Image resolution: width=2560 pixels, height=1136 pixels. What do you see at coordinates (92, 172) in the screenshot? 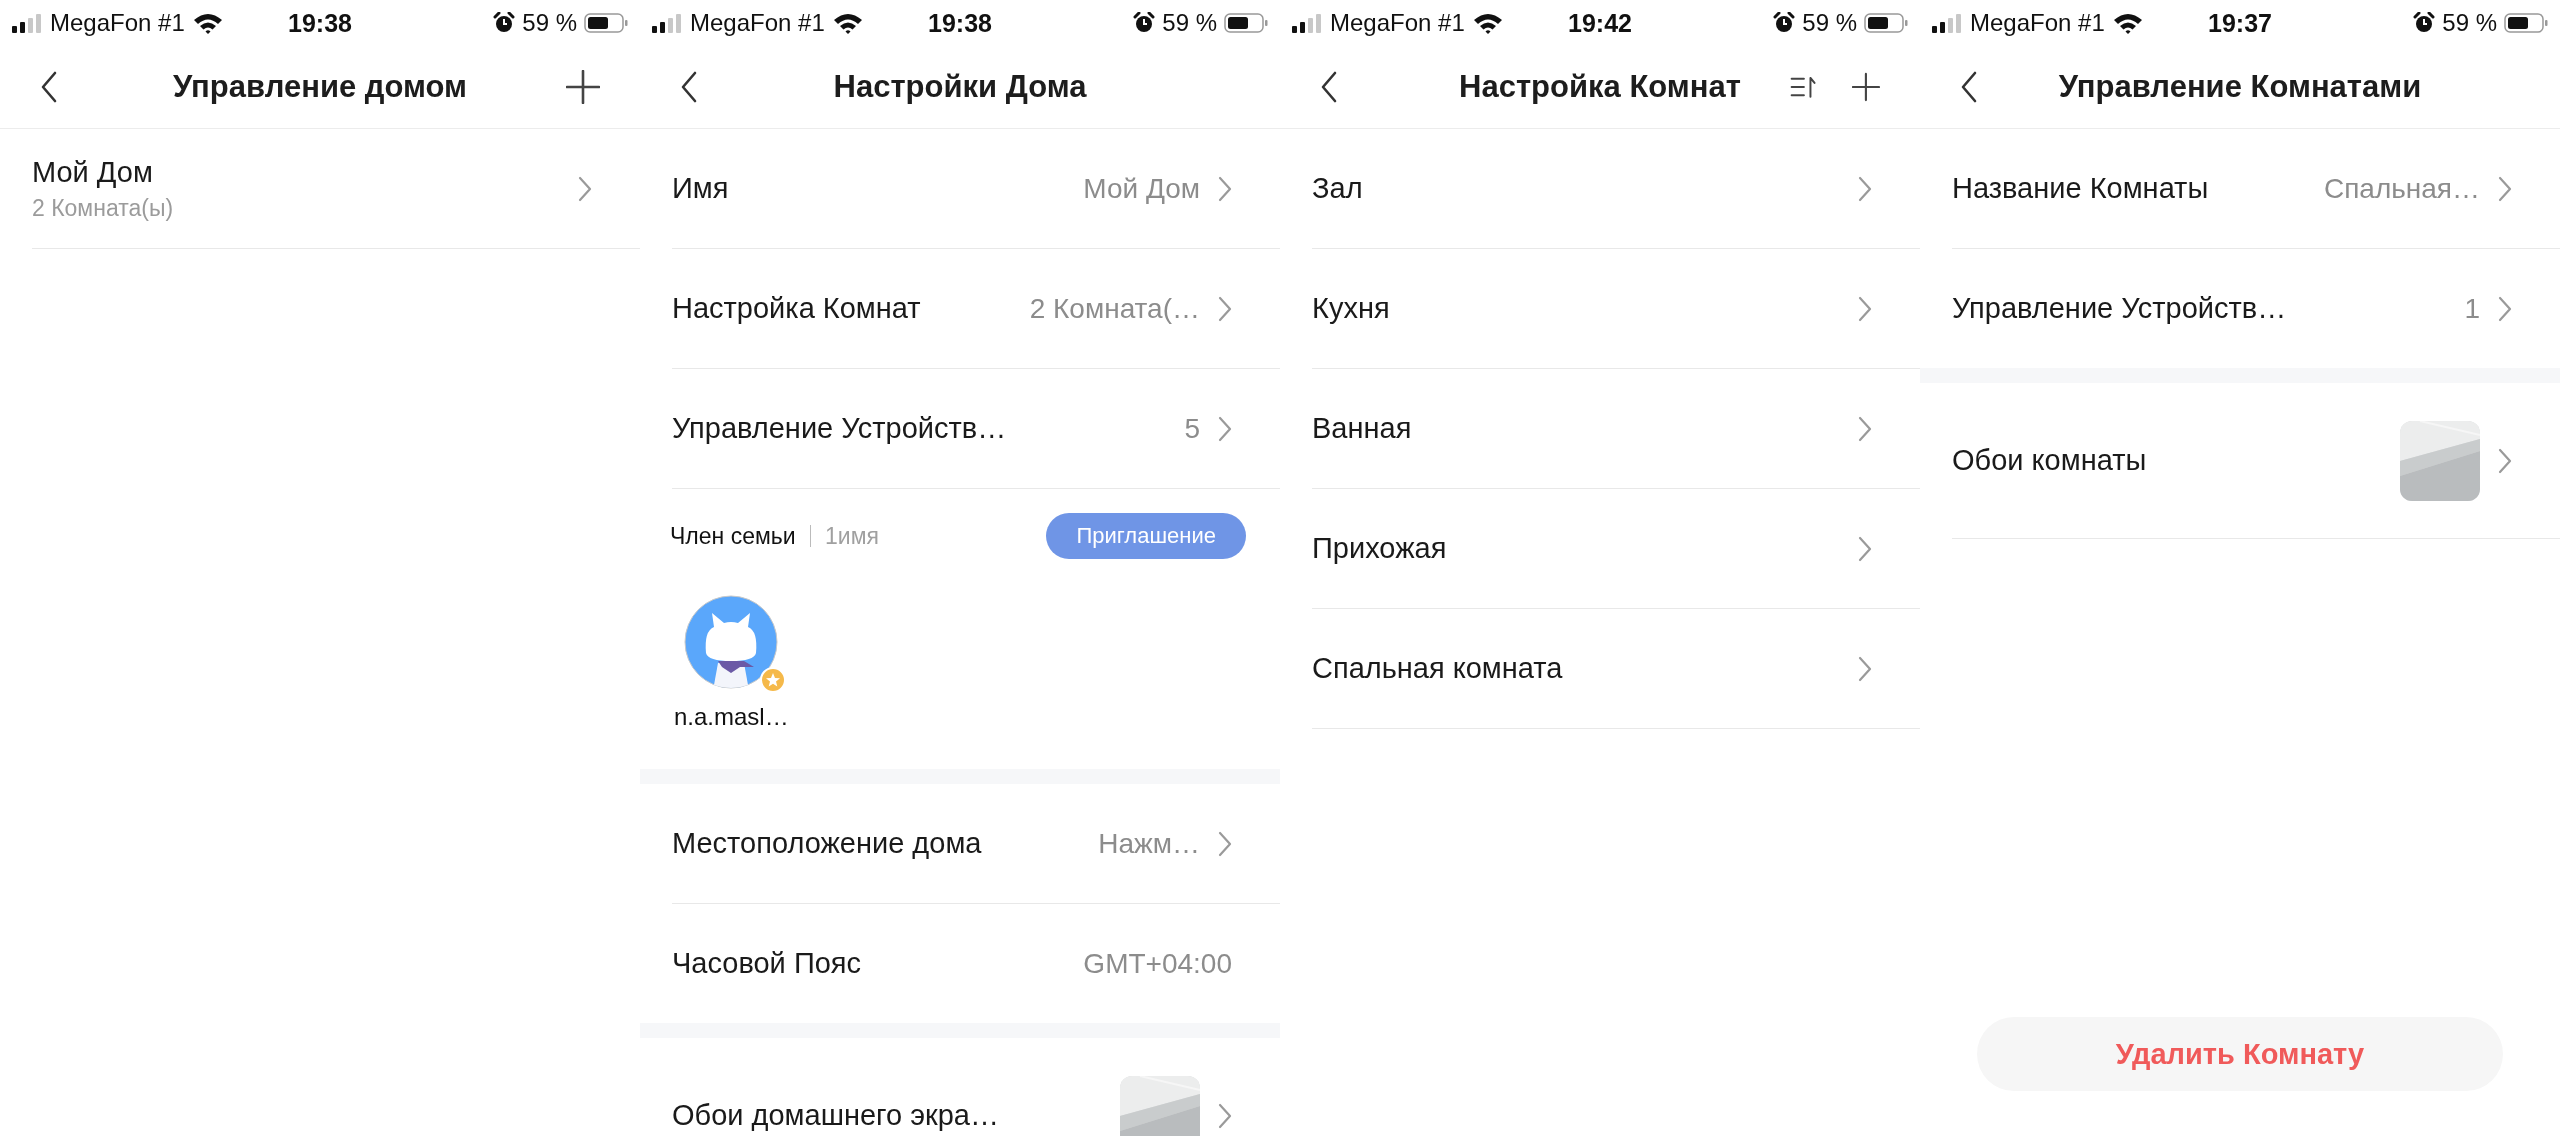
I see `row-label: Мой Дом` at bounding box center [92, 172].